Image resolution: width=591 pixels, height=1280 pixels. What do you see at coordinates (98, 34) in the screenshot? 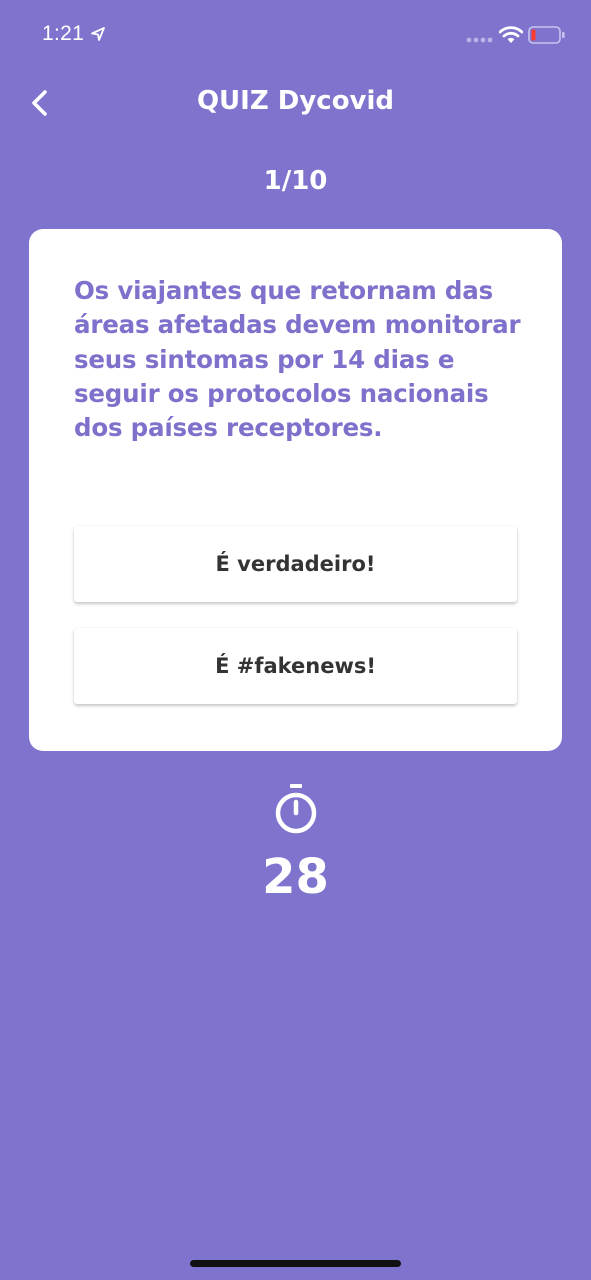
I see `location-icon` at bounding box center [98, 34].